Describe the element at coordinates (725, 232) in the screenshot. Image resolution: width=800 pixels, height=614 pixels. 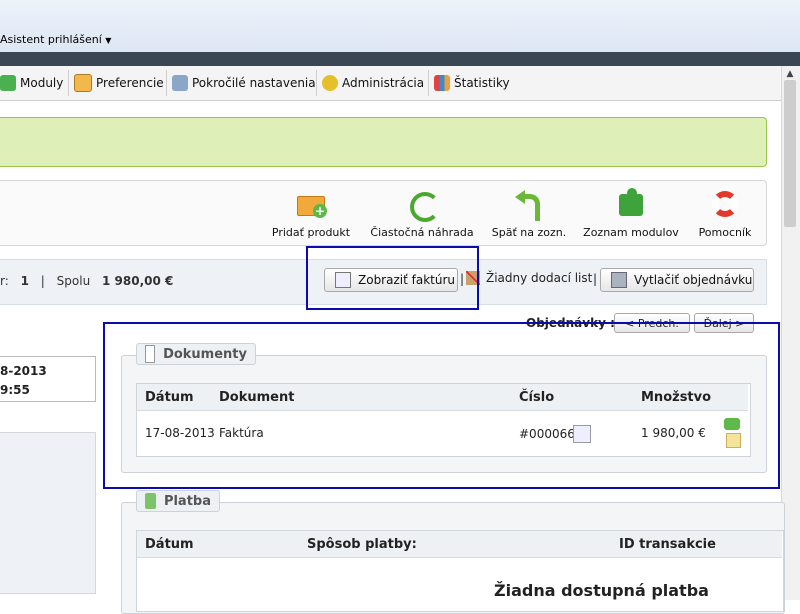
I see `help-label: Pomocník` at that location.